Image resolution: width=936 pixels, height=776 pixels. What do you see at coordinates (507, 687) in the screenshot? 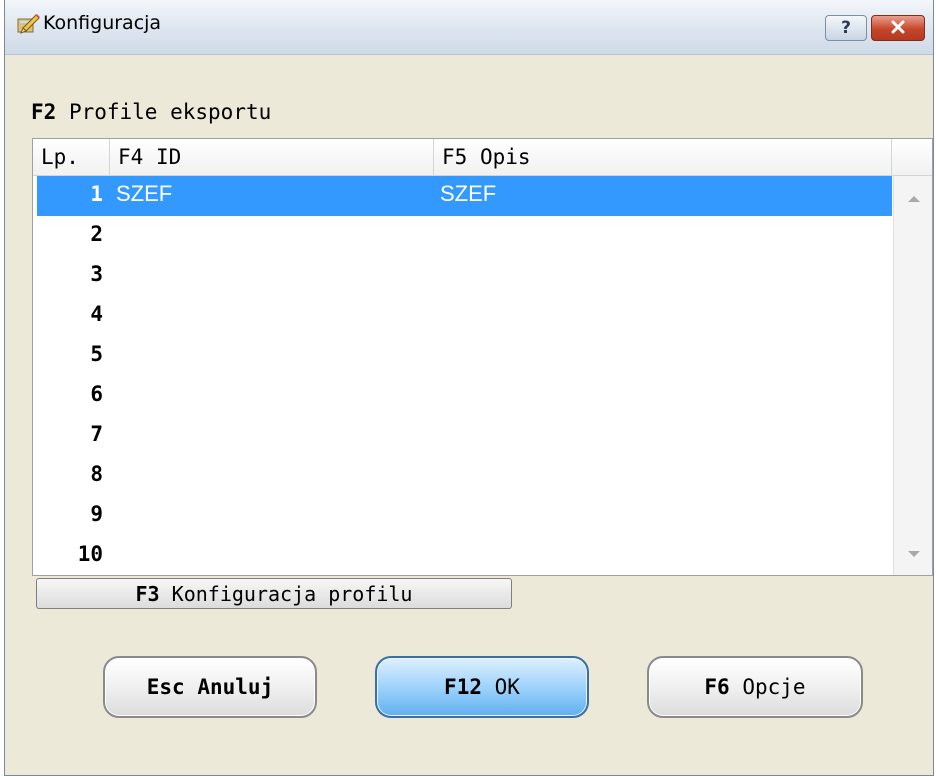
I see `ok-label: OK` at bounding box center [507, 687].